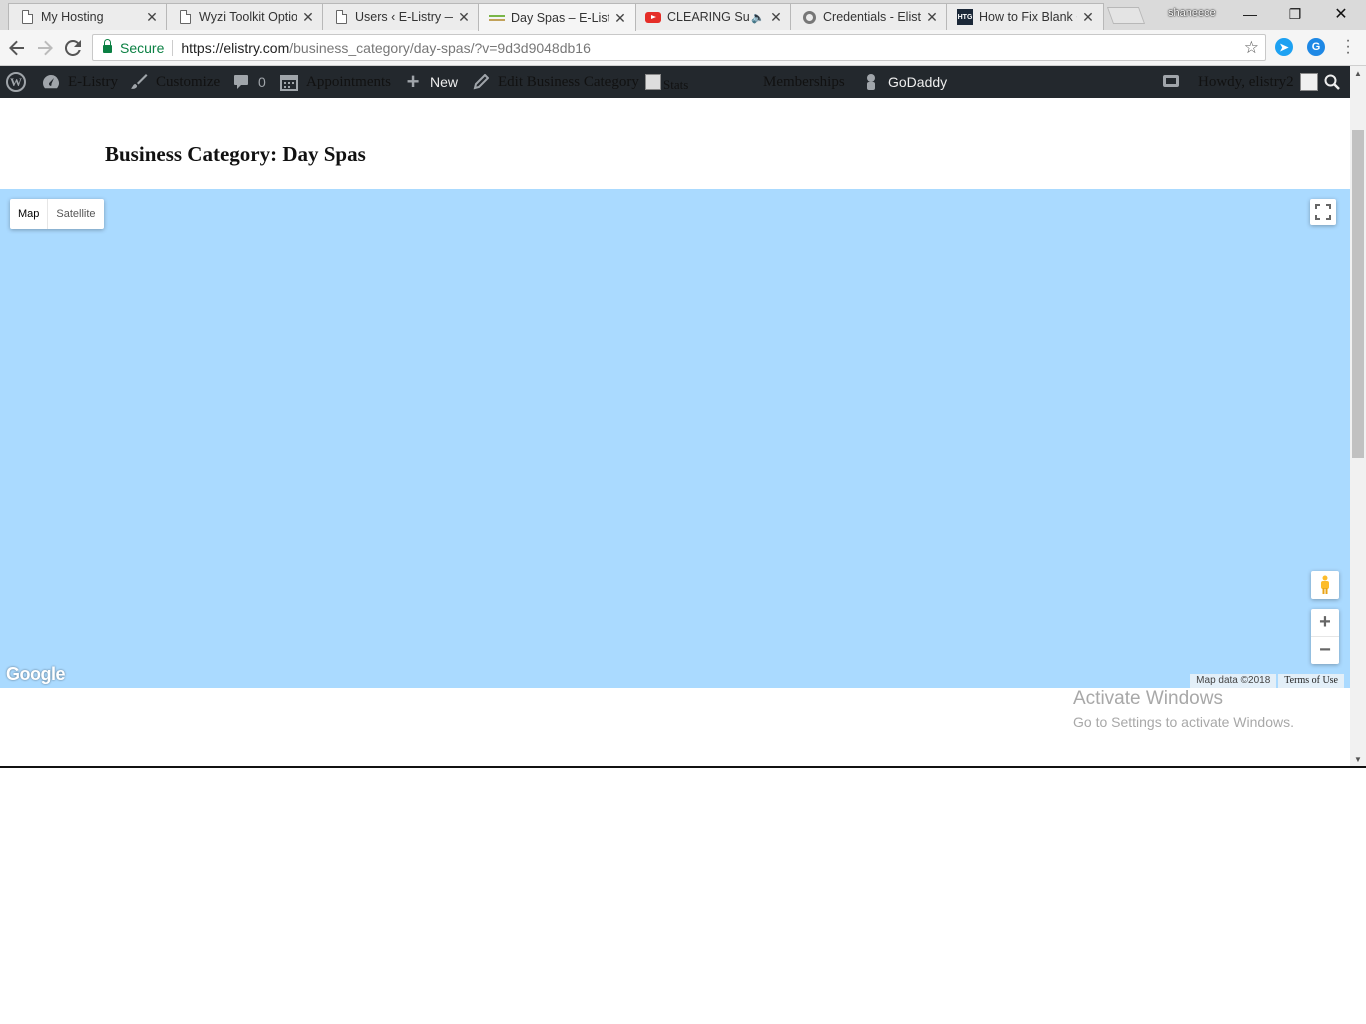  What do you see at coordinates (36, 674) in the screenshot?
I see `google-logo: Google` at bounding box center [36, 674].